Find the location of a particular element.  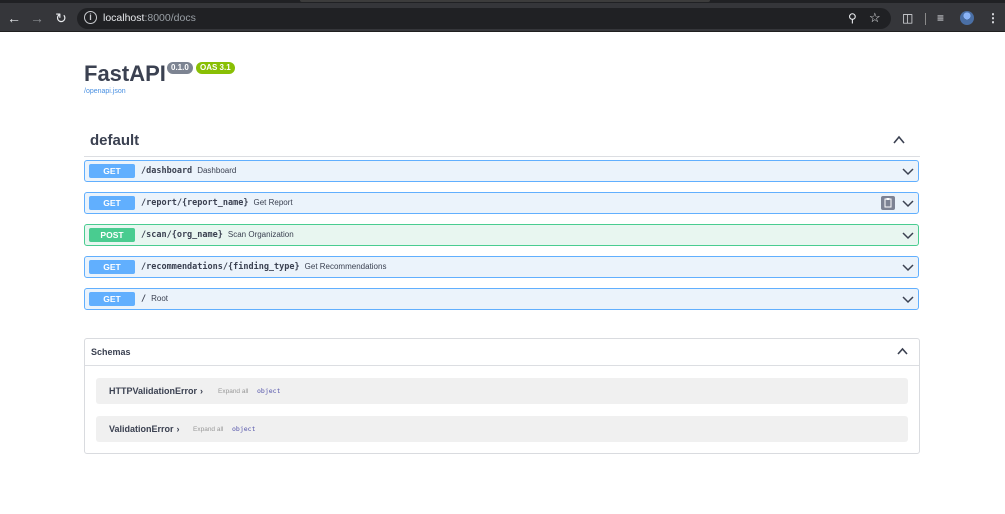

model-name-text: ValidationError is located at coordinates (141, 429).